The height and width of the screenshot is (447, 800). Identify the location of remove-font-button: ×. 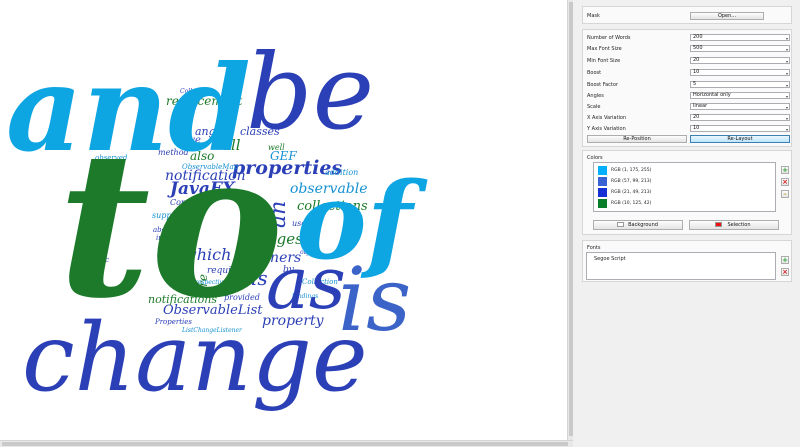
(785, 272).